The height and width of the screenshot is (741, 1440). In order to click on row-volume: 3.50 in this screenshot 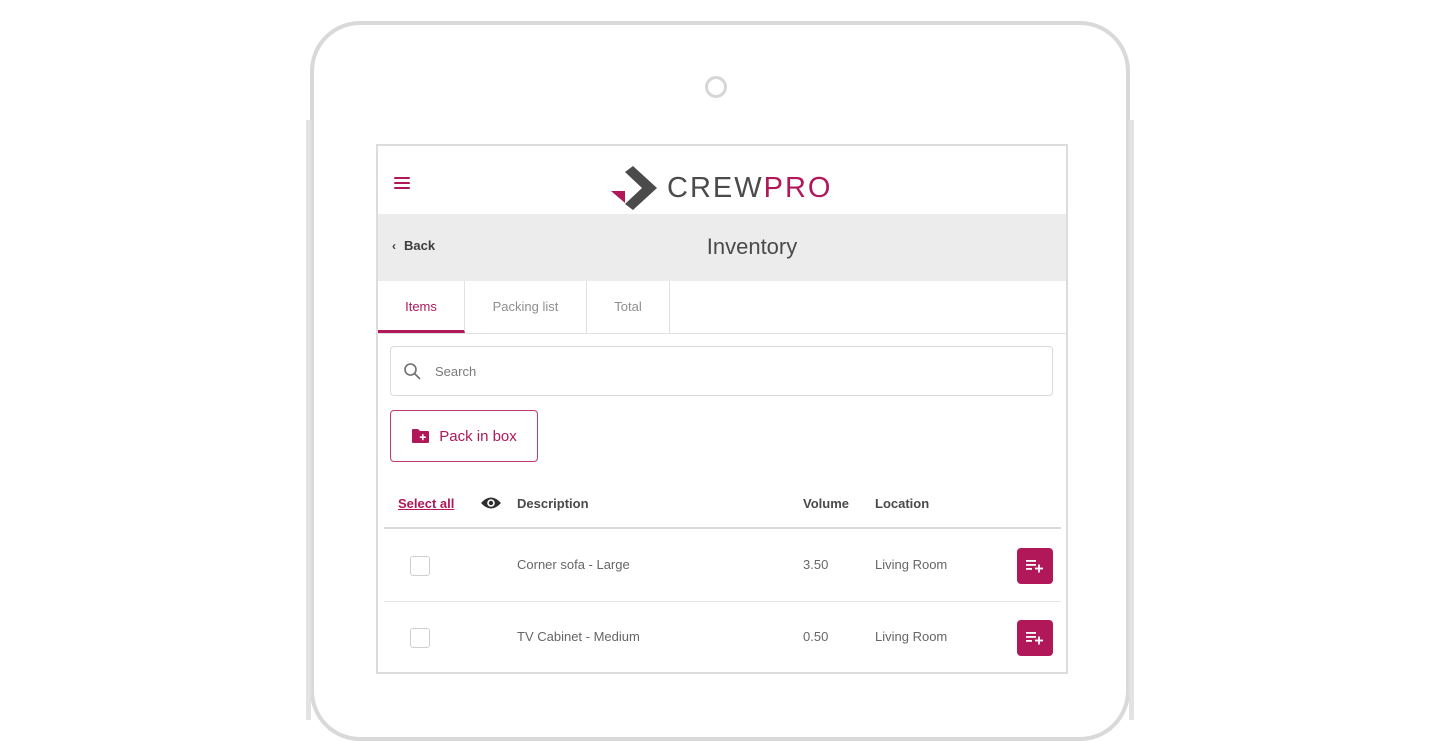, I will do `click(816, 564)`.